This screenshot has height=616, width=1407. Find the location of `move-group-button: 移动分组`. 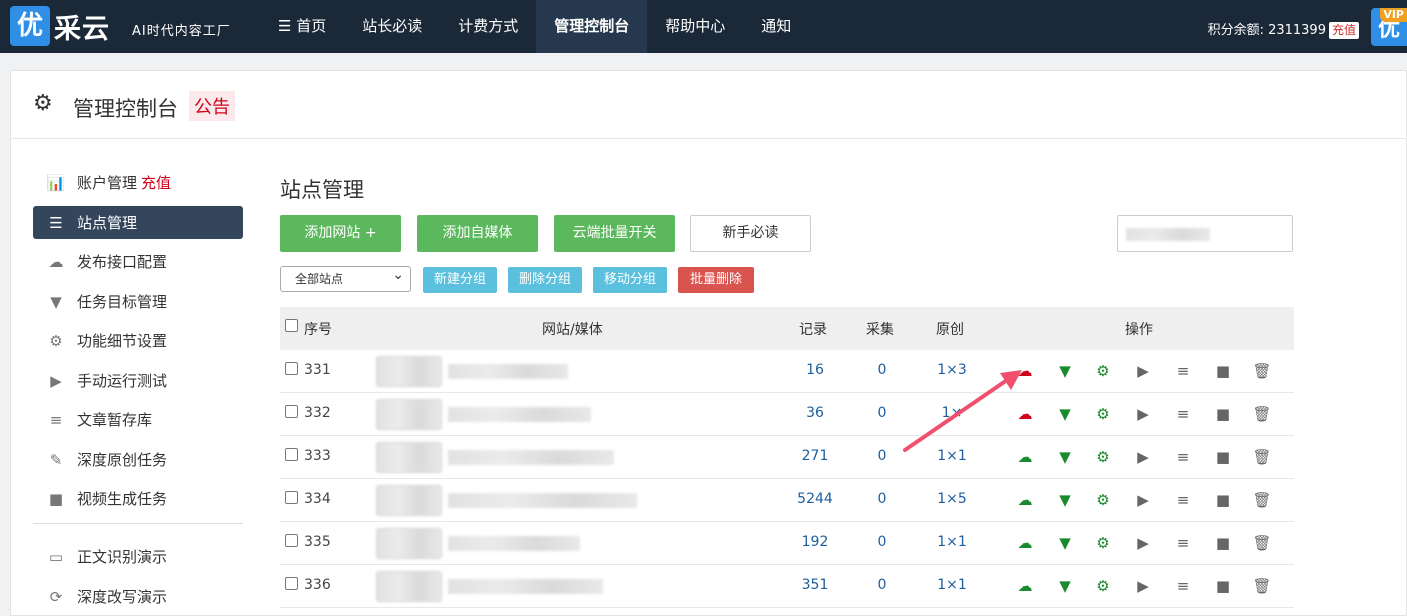

move-group-button: 移动分组 is located at coordinates (630, 280).